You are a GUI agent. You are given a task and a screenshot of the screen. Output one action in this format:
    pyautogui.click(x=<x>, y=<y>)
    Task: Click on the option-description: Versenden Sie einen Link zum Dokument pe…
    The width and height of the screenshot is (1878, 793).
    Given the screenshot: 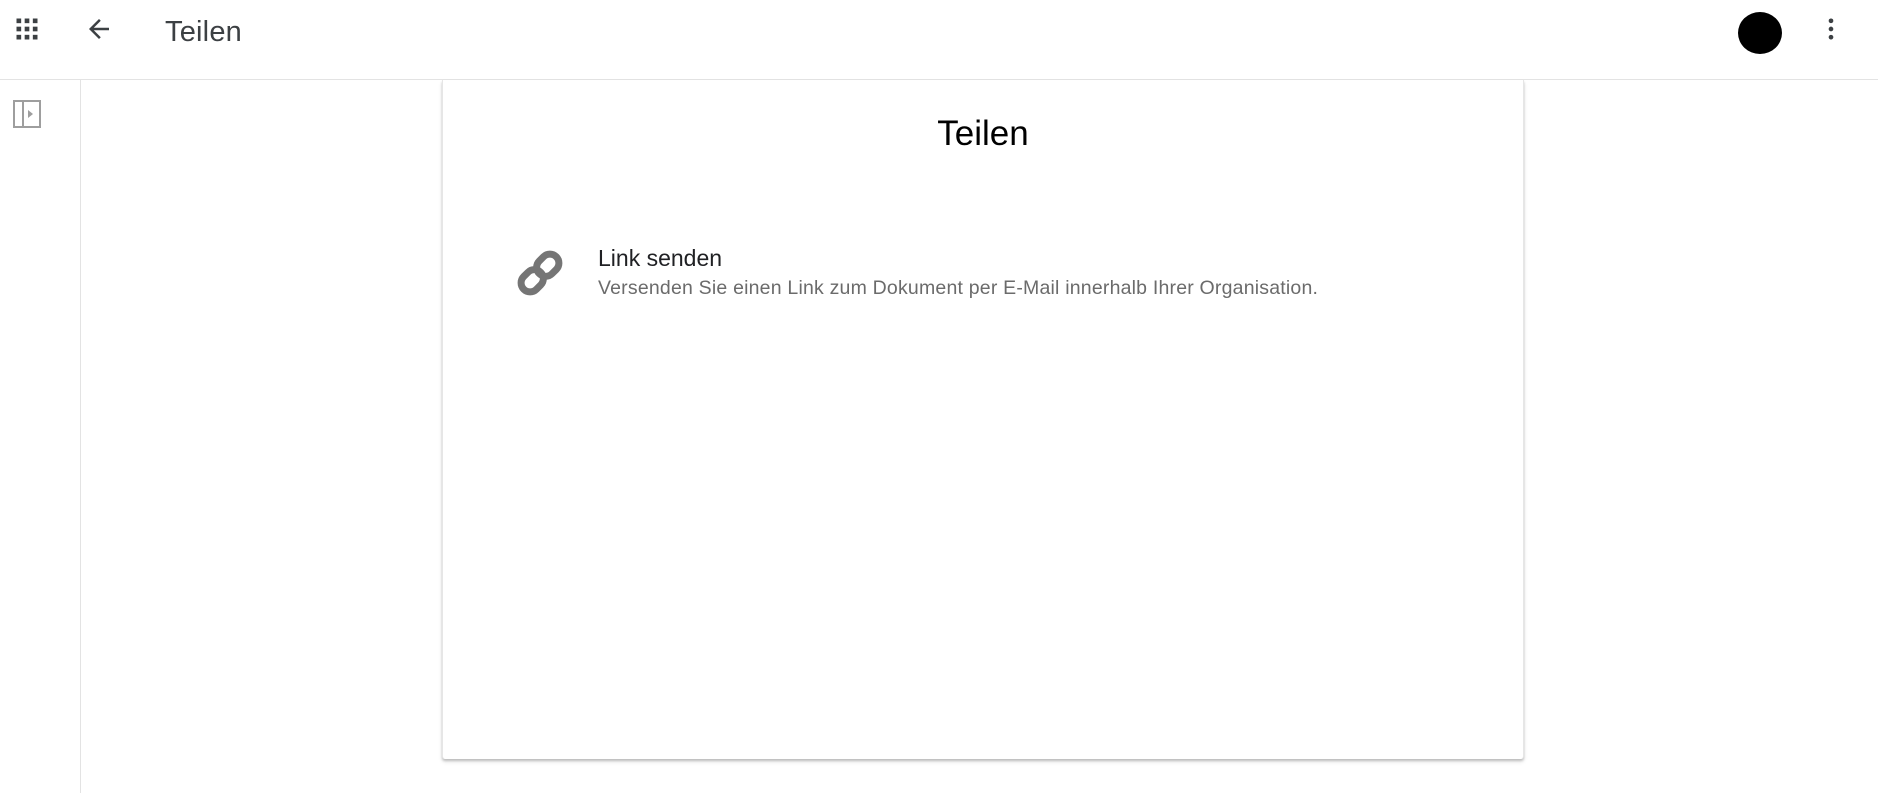 What is the action you would take?
    pyautogui.click(x=958, y=288)
    